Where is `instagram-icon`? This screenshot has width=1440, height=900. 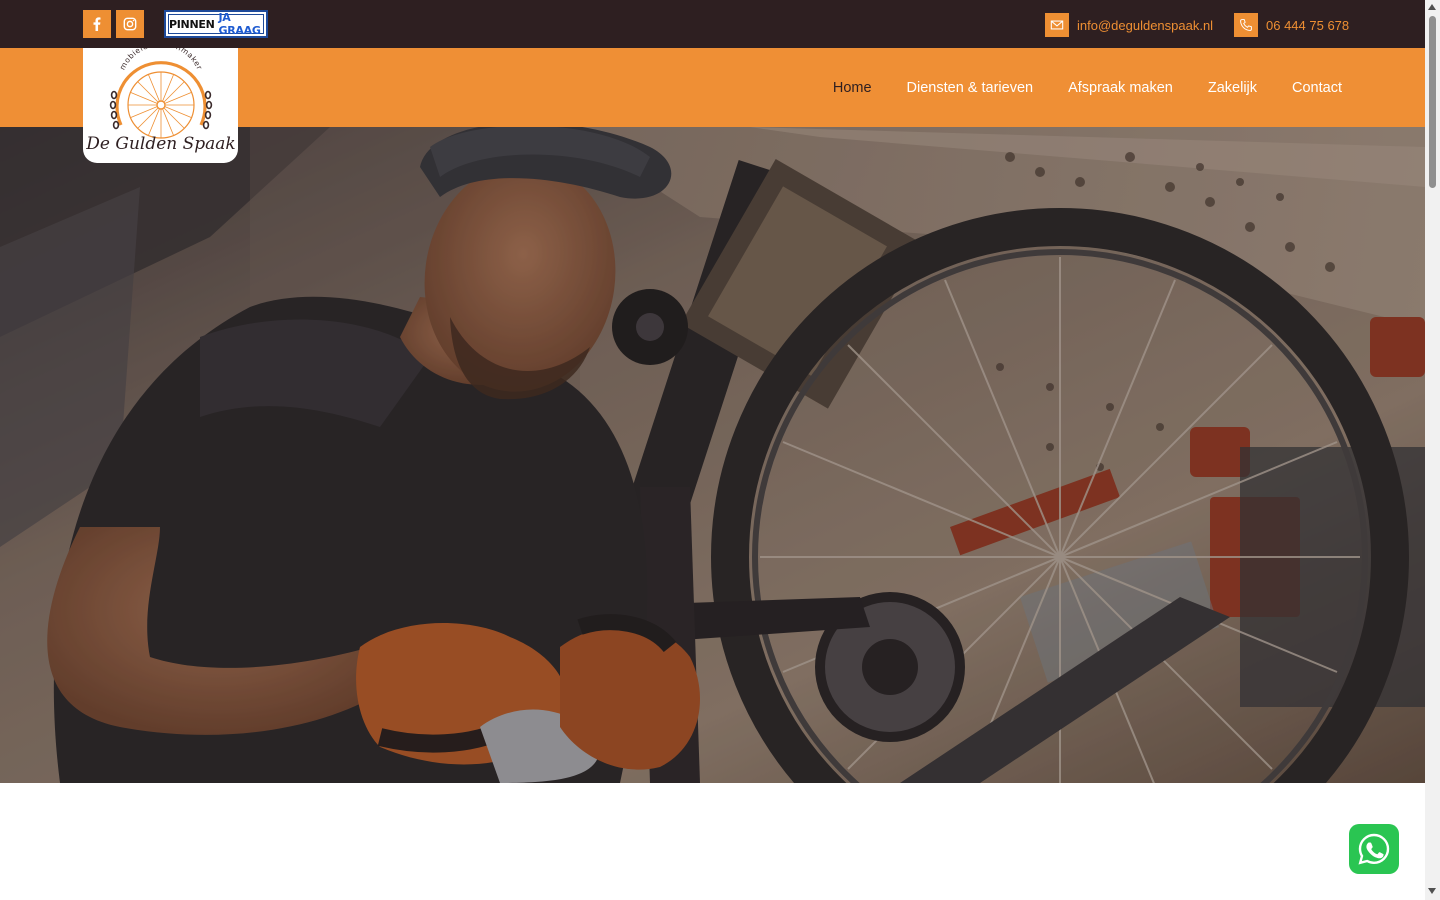 instagram-icon is located at coordinates (130, 24).